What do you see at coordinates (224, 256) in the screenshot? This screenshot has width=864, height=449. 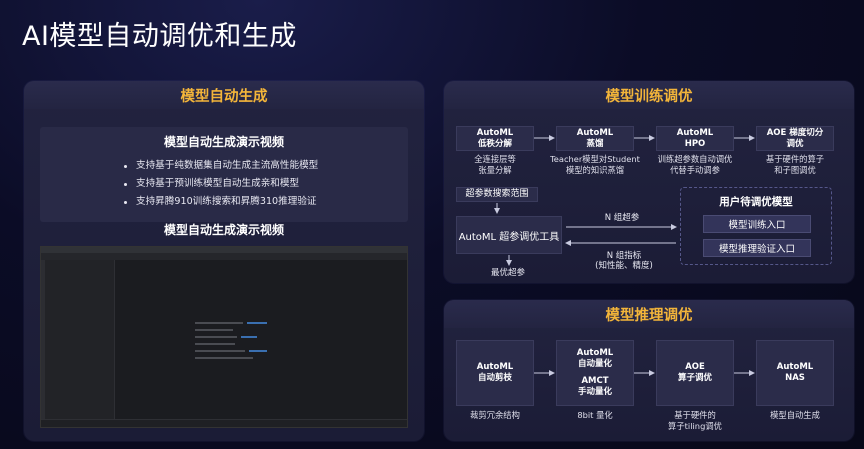 I see `video-tab-bar` at bounding box center [224, 256].